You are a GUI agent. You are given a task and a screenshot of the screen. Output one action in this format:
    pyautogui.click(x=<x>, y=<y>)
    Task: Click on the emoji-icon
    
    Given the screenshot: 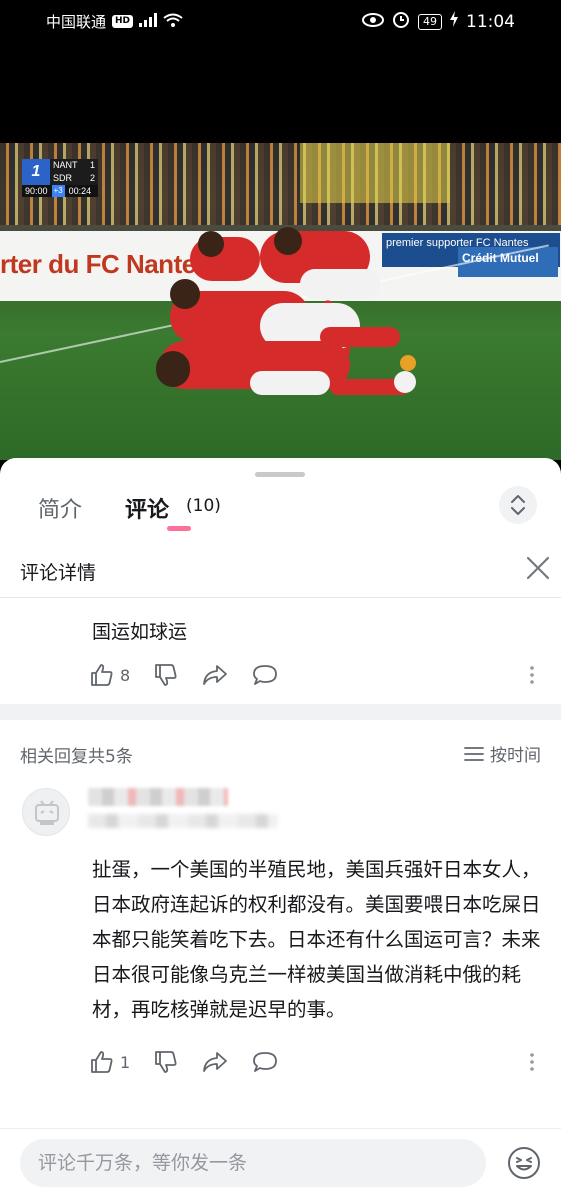 What is the action you would take?
    pyautogui.click(x=524, y=1163)
    